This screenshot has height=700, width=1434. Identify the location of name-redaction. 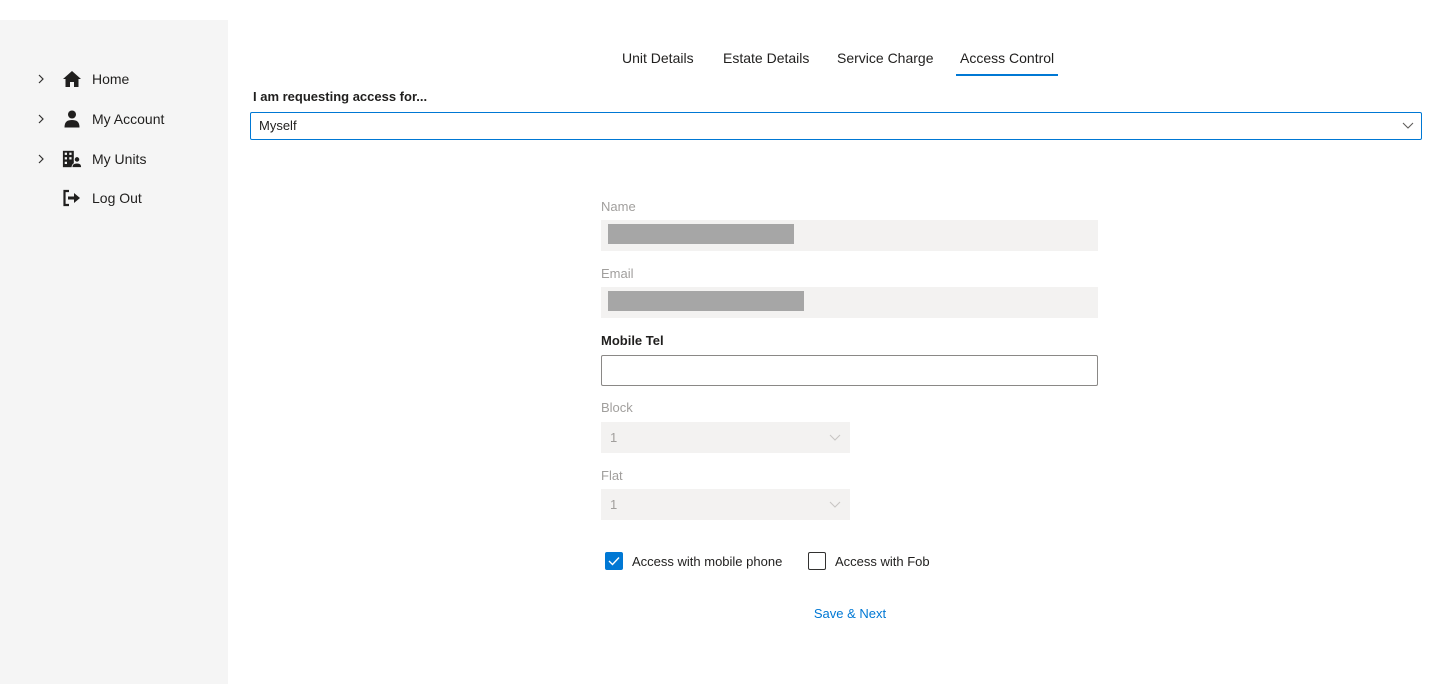
(701, 234).